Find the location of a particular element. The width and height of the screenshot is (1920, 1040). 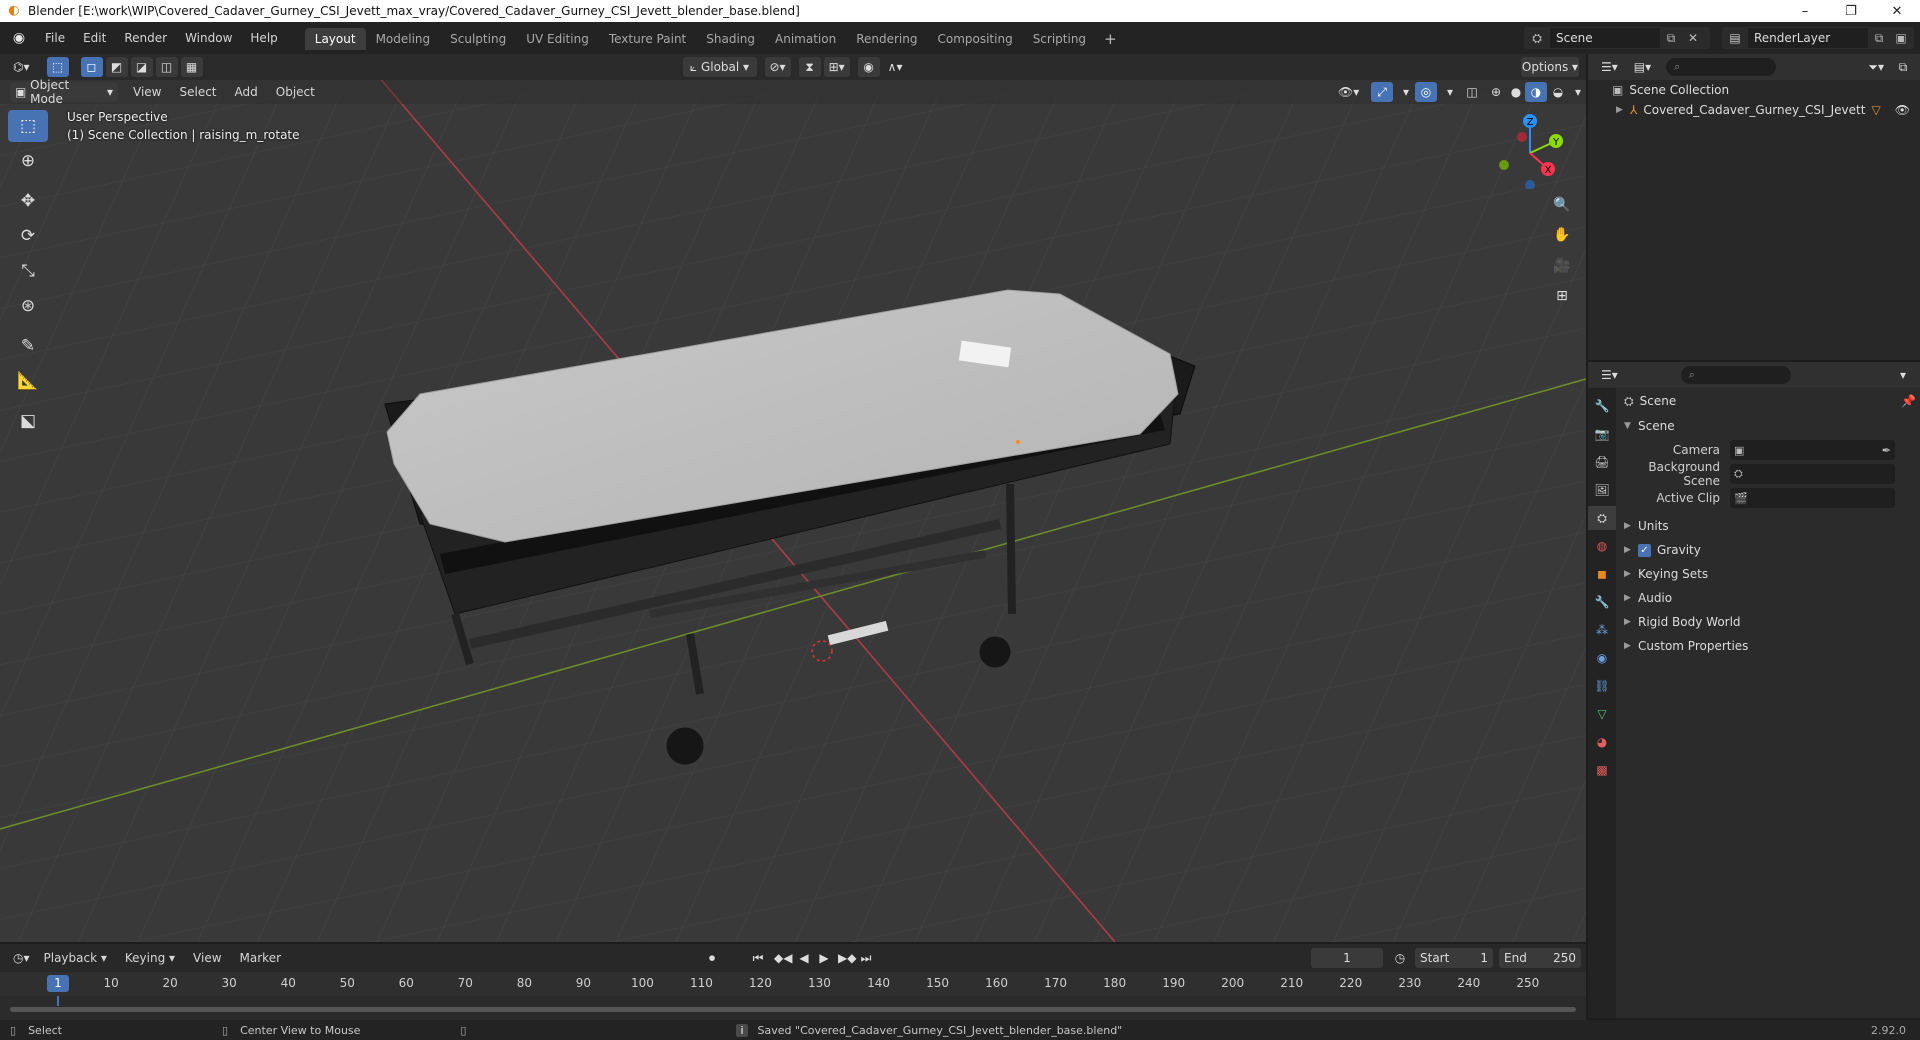

end-frame-field: End 250 is located at coordinates (1540, 958).